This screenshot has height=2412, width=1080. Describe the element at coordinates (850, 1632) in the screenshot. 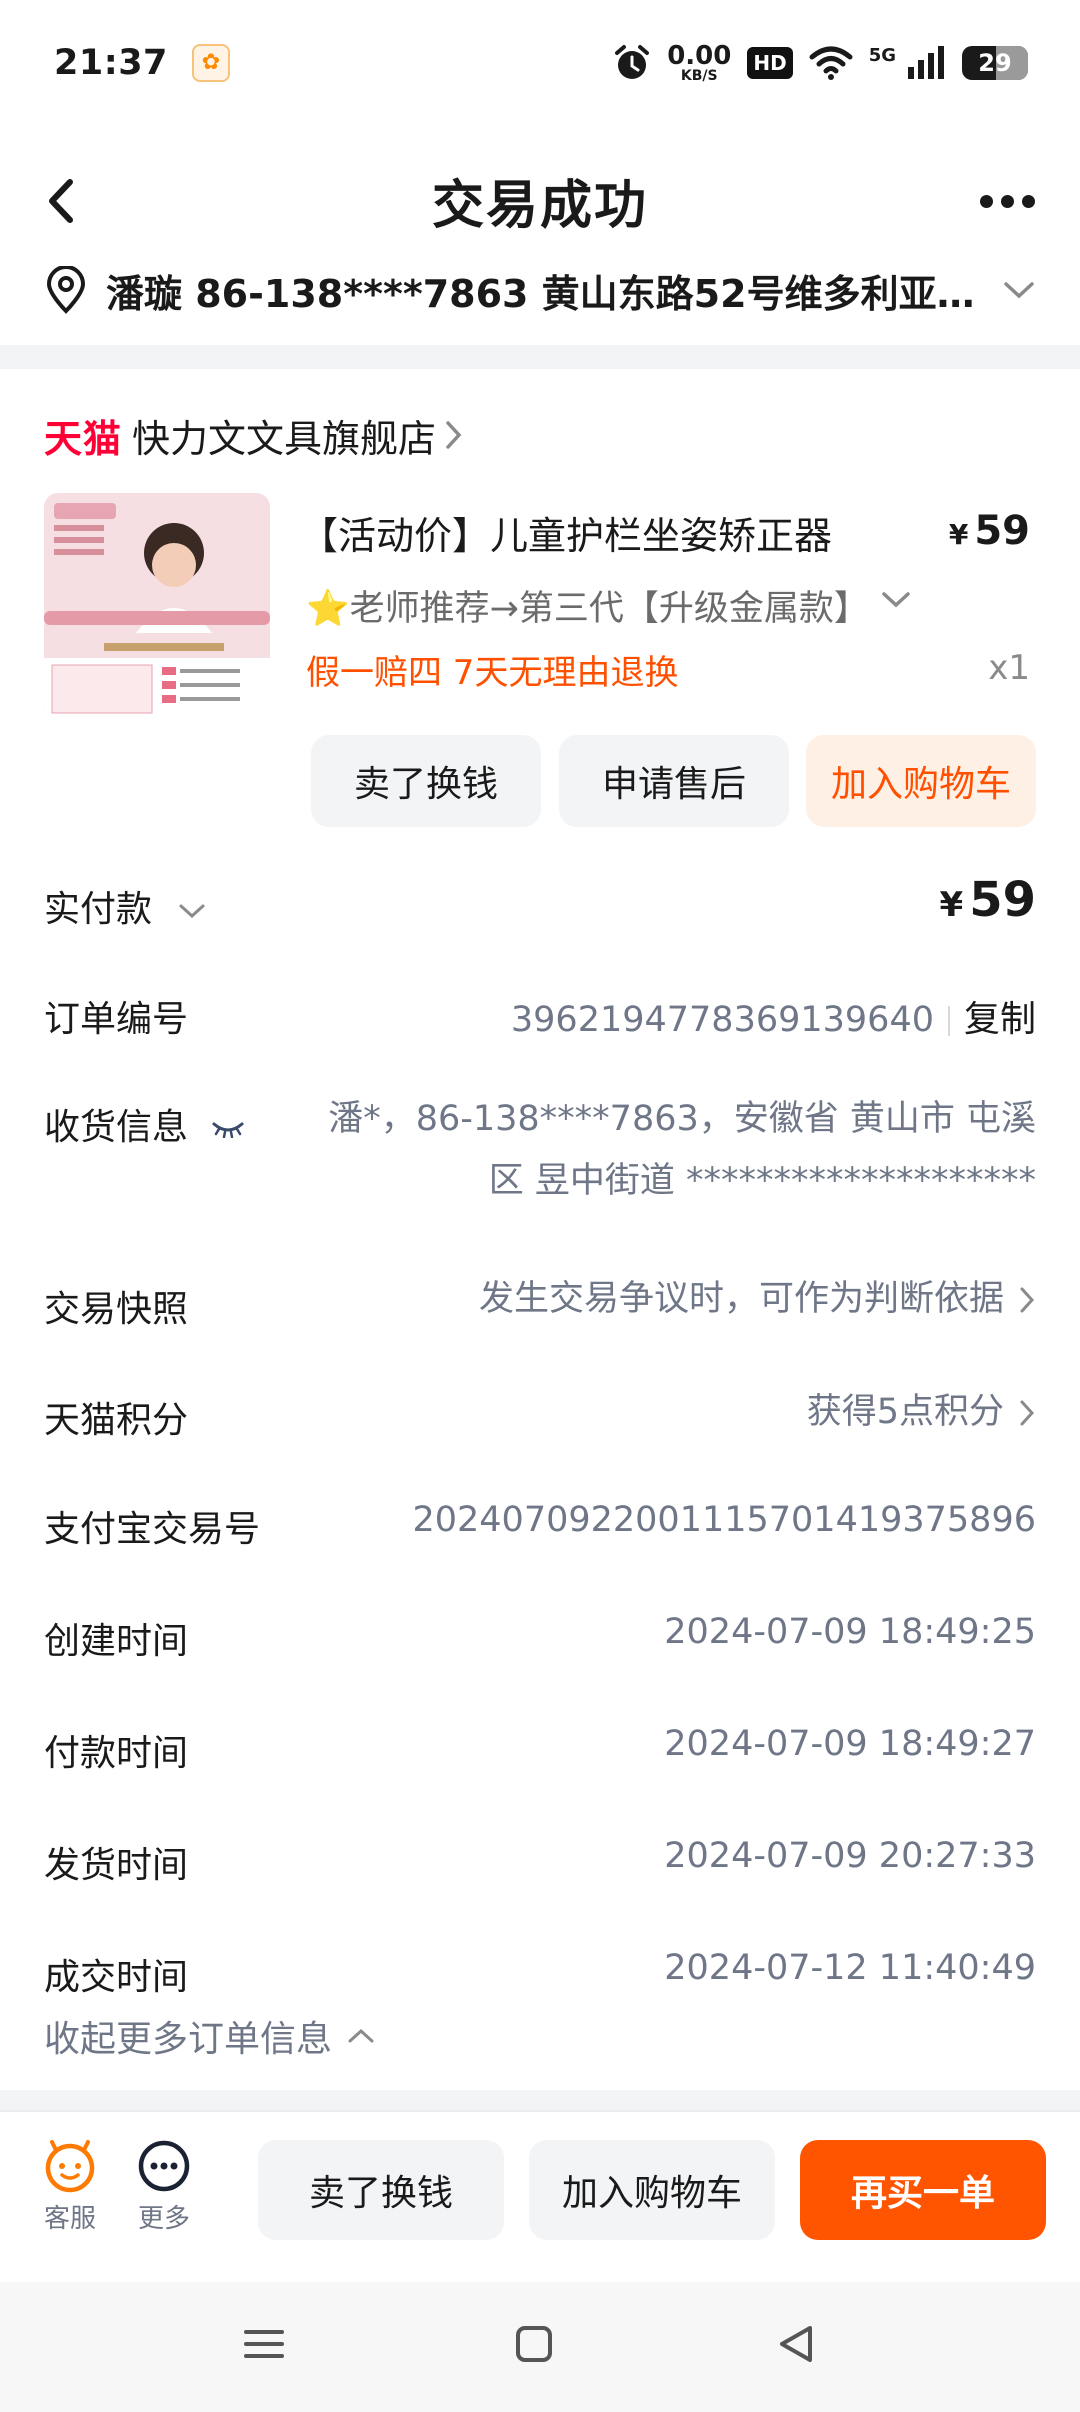

I see `created-time-value: 2024-07-09 18:49:25` at that location.